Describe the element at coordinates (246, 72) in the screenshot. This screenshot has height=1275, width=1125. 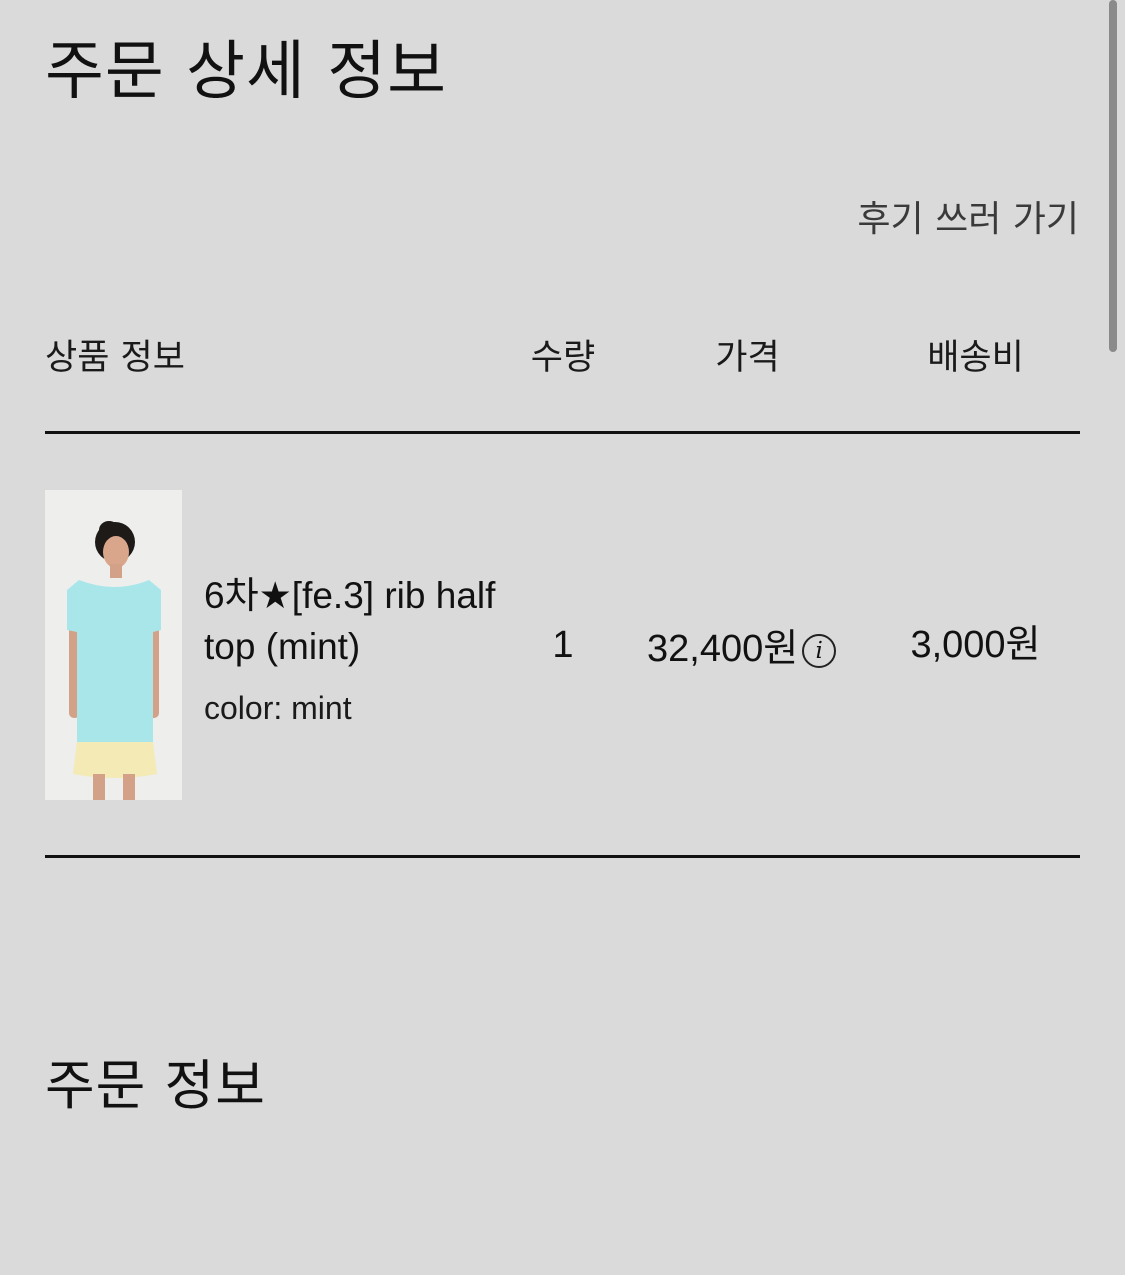
I see `page-title: 주문 상세 정보` at that location.